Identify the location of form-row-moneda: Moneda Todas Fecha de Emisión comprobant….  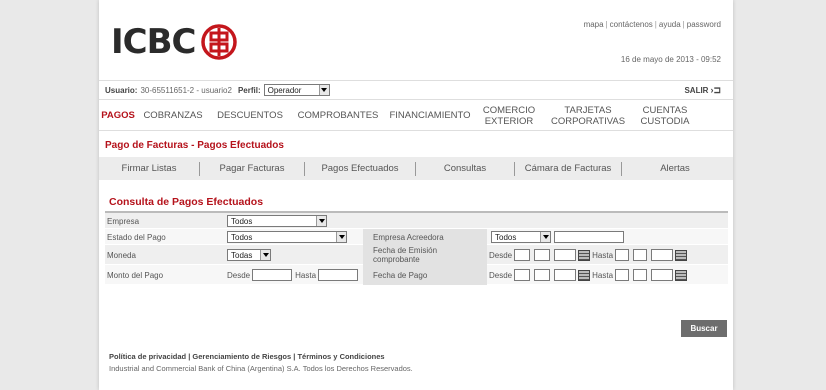
(416, 255).